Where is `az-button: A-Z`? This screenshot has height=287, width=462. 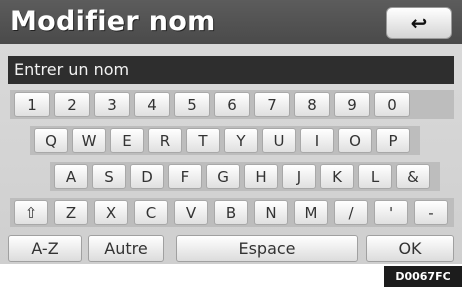
az-button: A-Z is located at coordinates (45, 248).